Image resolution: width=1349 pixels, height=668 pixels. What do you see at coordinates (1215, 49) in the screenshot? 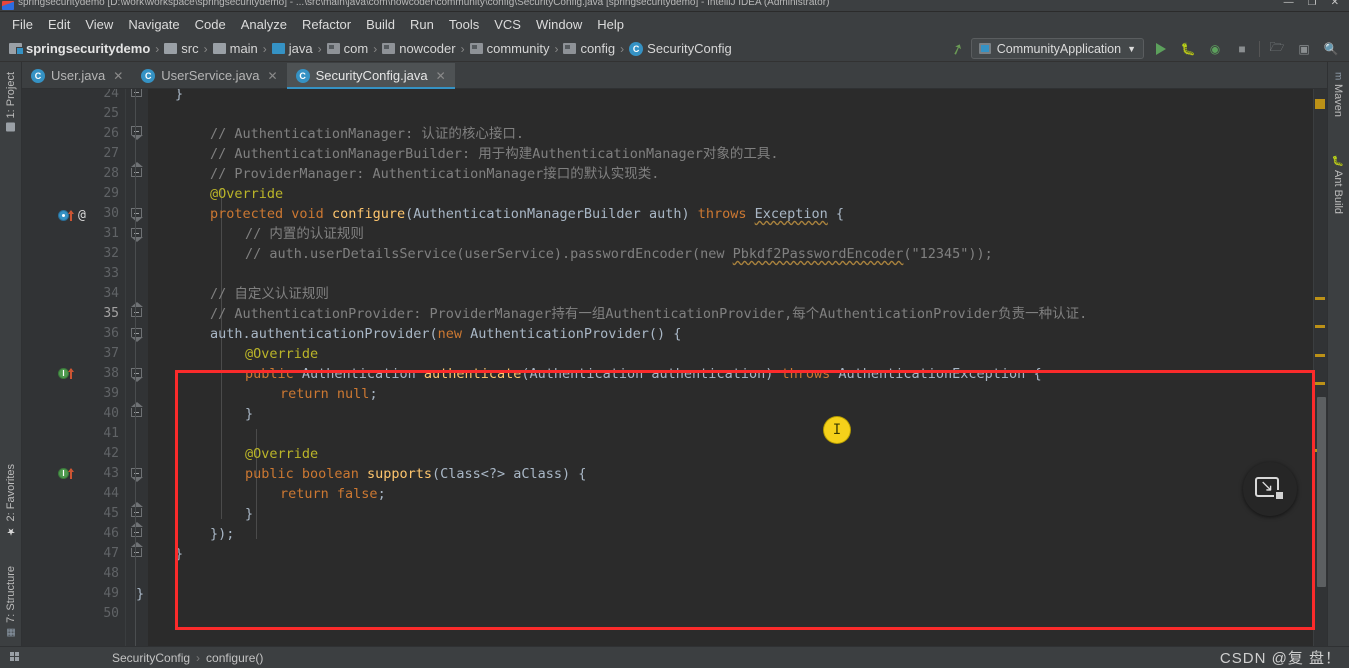
I see `run-with-coverage-icon: ◉` at bounding box center [1215, 49].